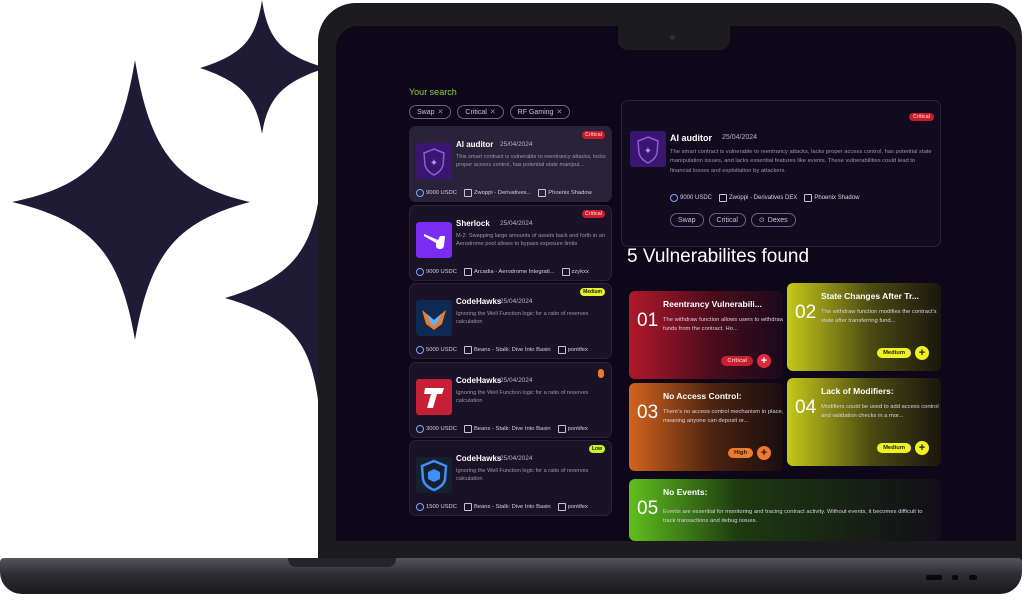 This screenshot has height=600, width=1022. I want to click on vulnerability-actions: Medium +, so click(903, 448).